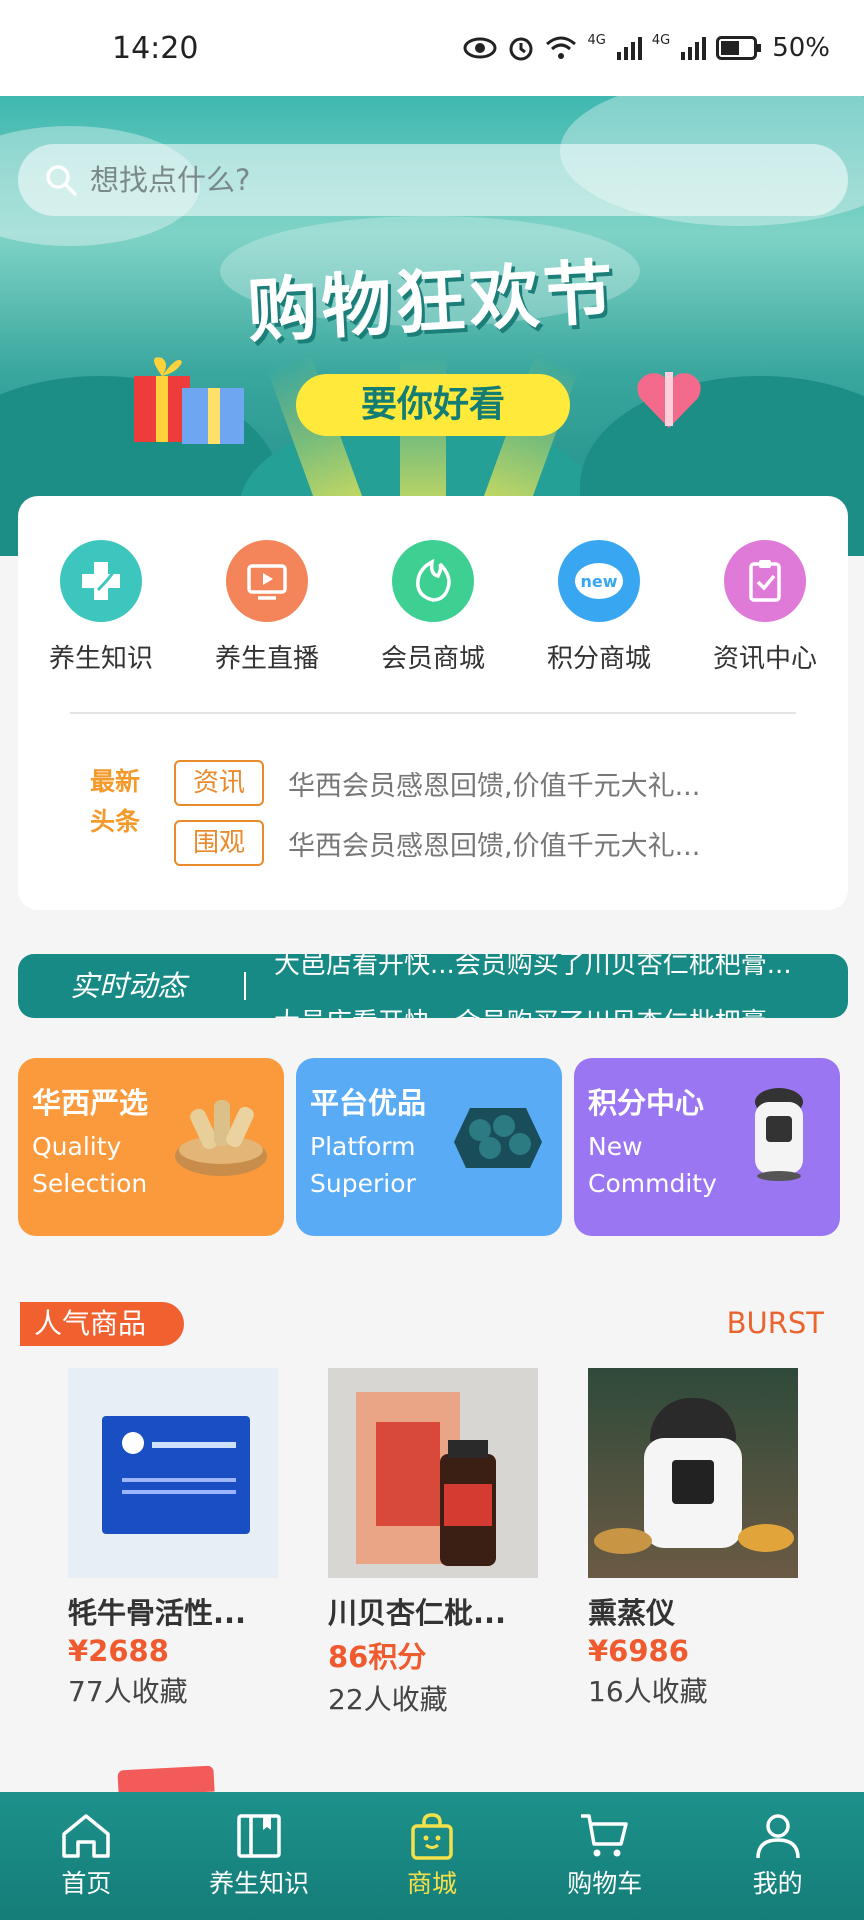  I want to click on status-bar: 14:20 4G 4G 50%, so click(432, 48).